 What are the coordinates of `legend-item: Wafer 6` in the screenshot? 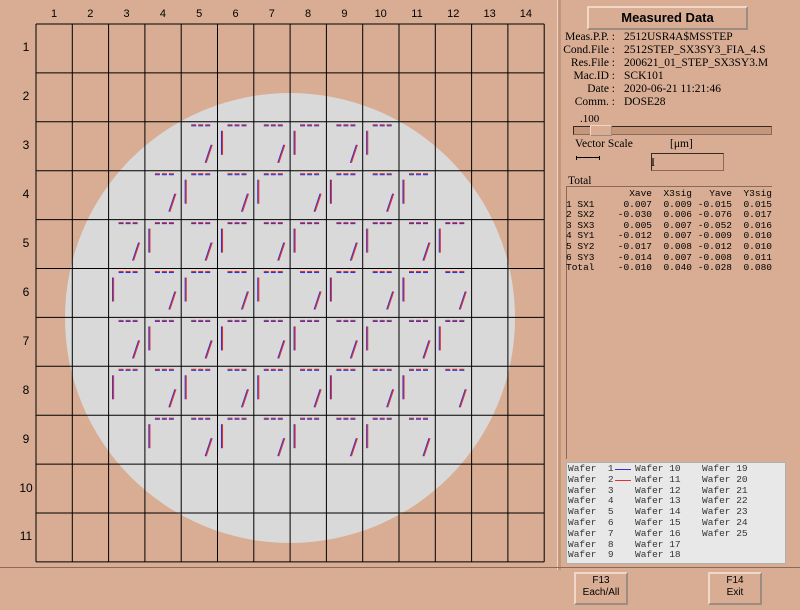 It's located at (591, 522).